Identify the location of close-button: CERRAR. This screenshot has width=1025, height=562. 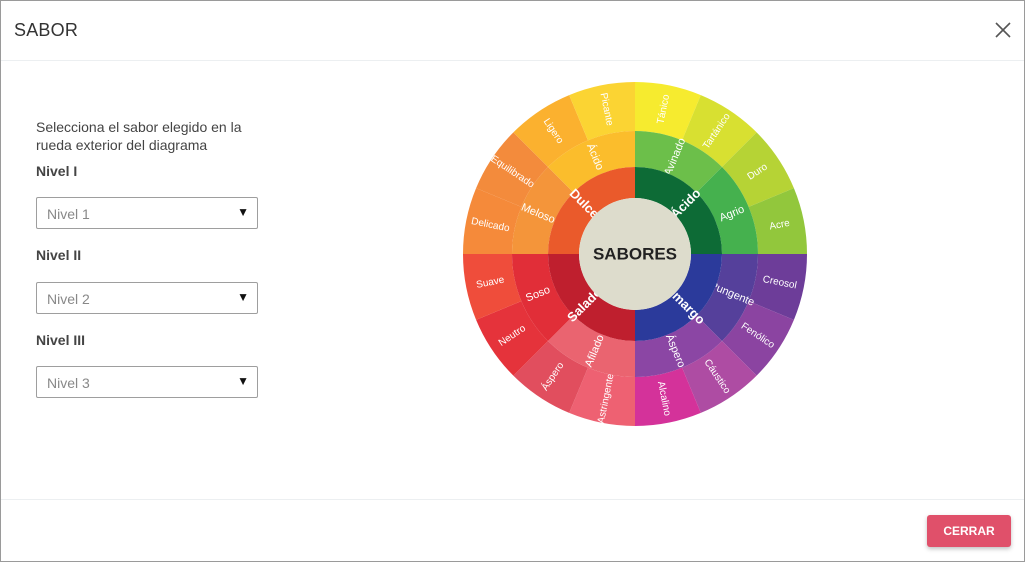
(969, 531).